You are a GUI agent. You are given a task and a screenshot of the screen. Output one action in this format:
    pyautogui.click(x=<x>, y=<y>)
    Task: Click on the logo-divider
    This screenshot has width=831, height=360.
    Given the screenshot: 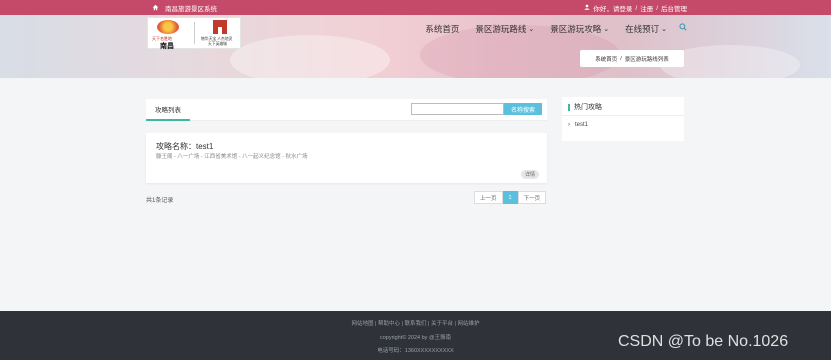 What is the action you would take?
    pyautogui.click(x=194, y=33)
    